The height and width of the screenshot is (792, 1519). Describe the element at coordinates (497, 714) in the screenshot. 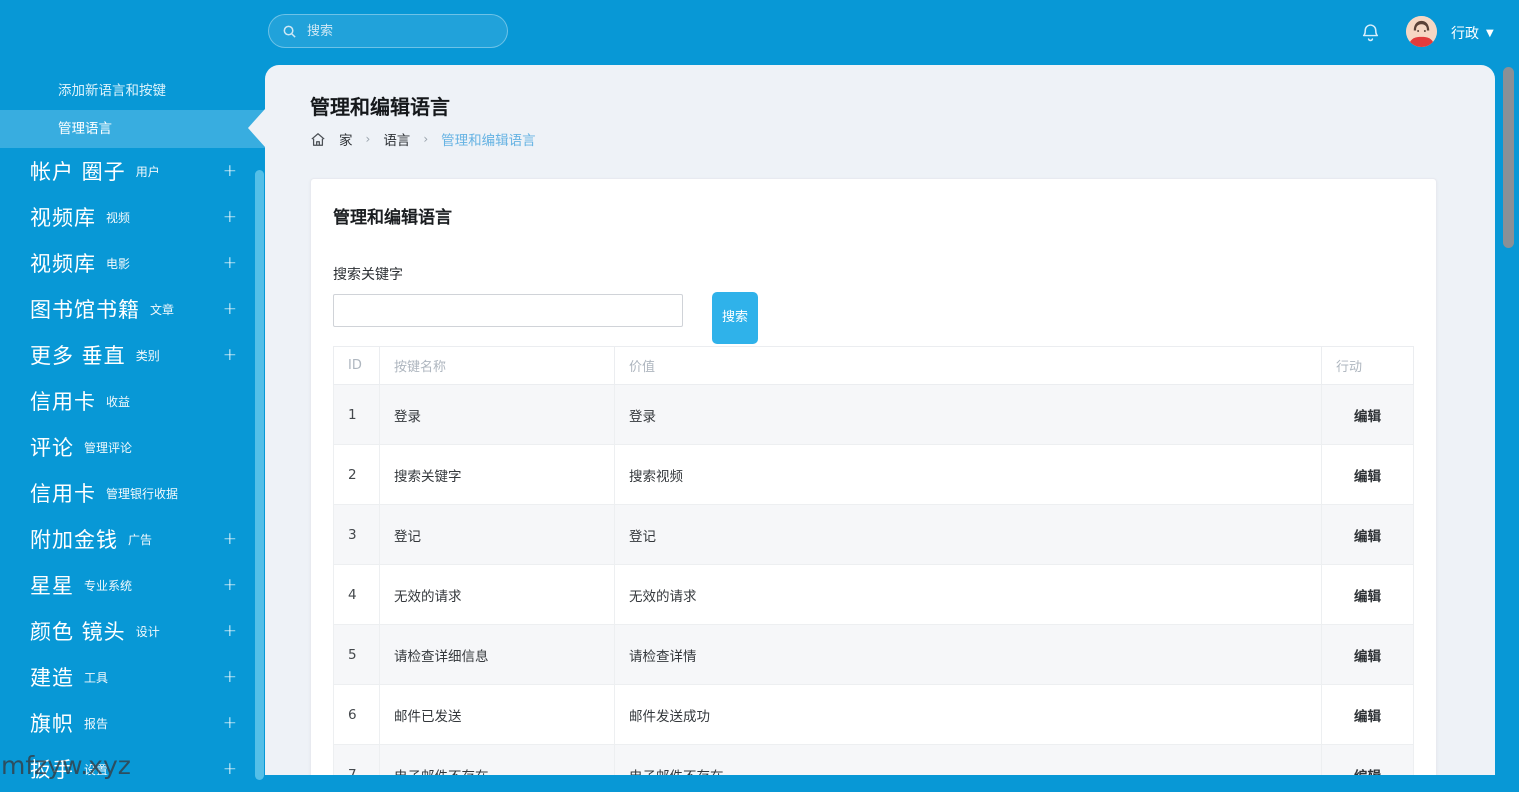

I see `cell-key-name: 邮件已发送` at that location.